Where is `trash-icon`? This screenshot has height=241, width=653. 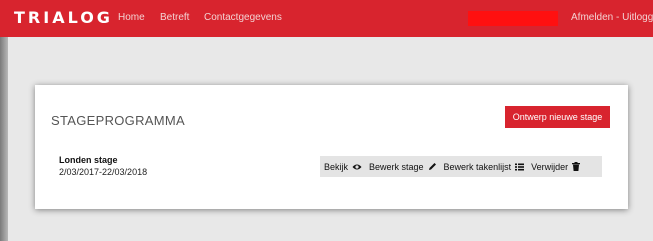 trash-icon is located at coordinates (576, 166).